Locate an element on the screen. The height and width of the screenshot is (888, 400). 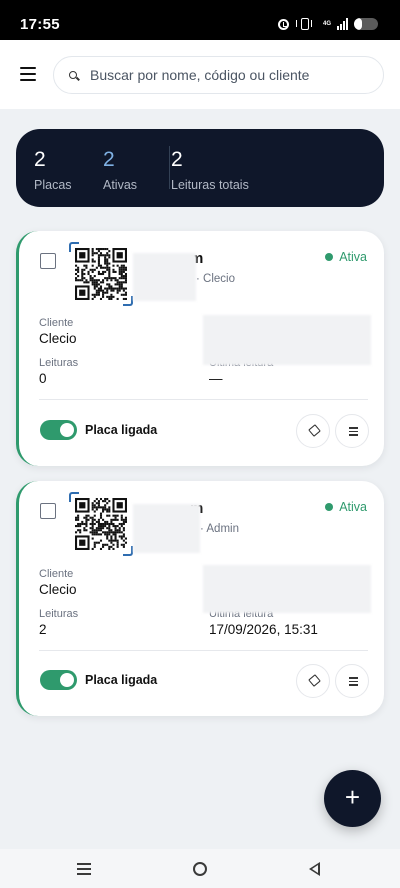
reads-value: 0 is located at coordinates (43, 378).